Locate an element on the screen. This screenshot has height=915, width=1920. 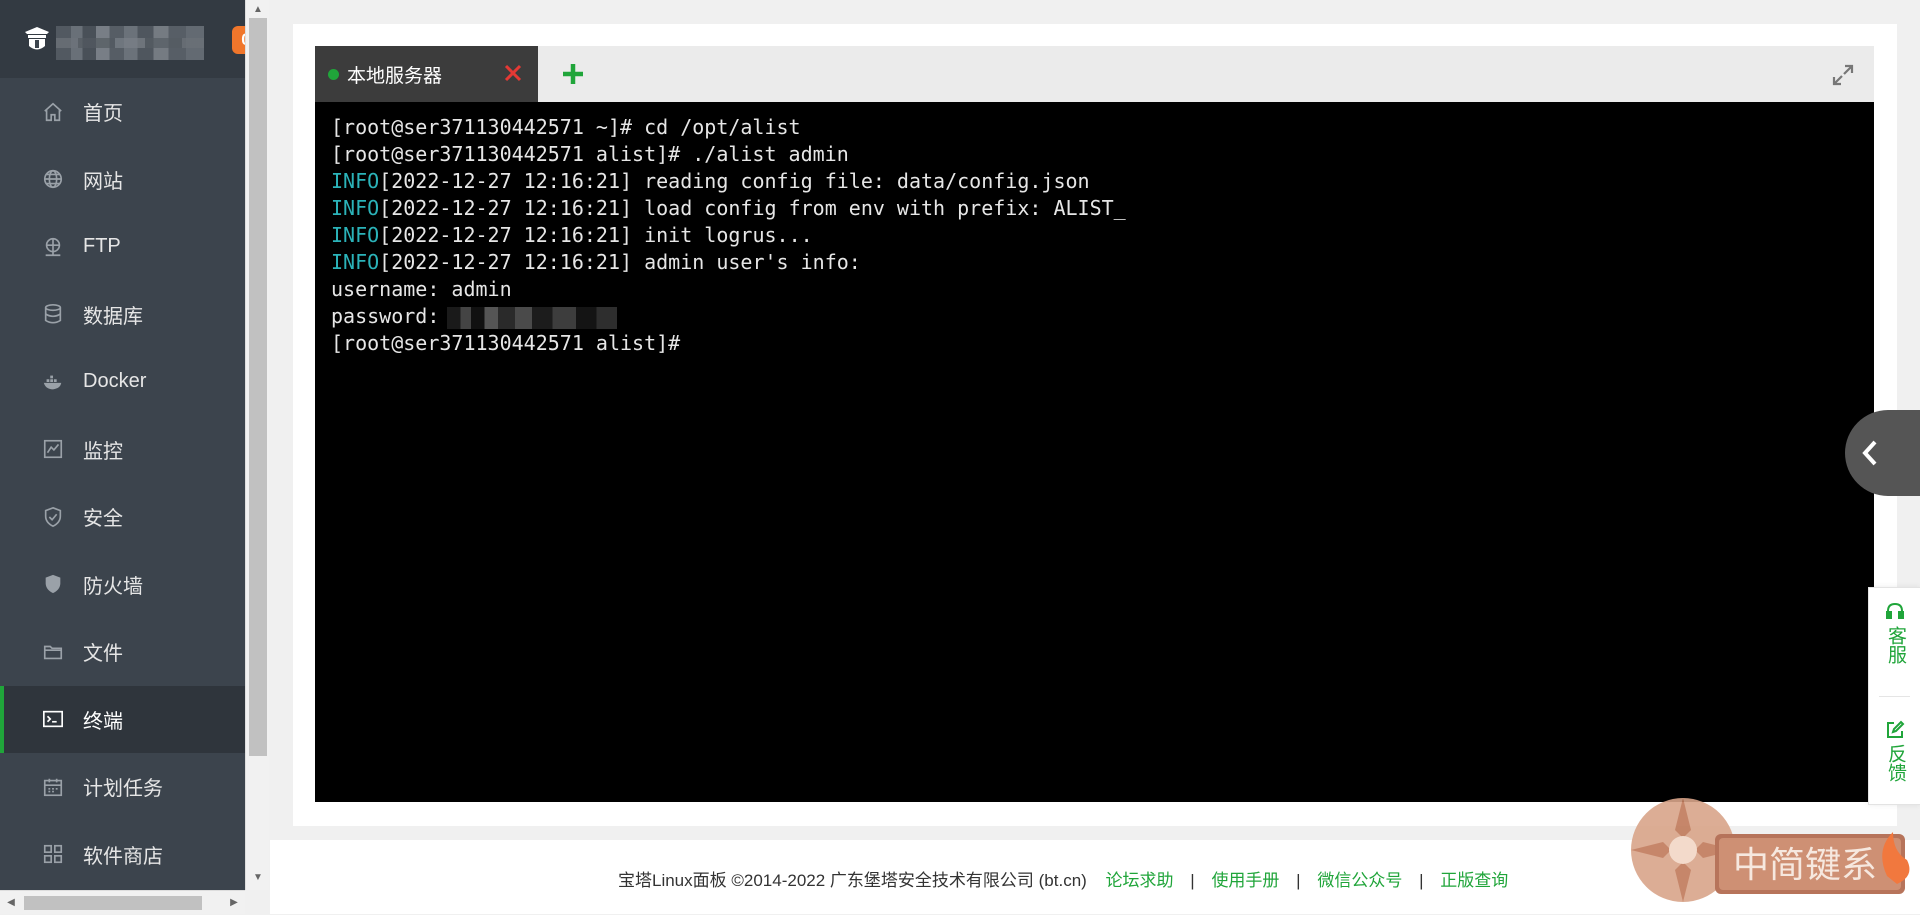
sidebar-item-app-store: 软件商店 is located at coordinates (122, 855).